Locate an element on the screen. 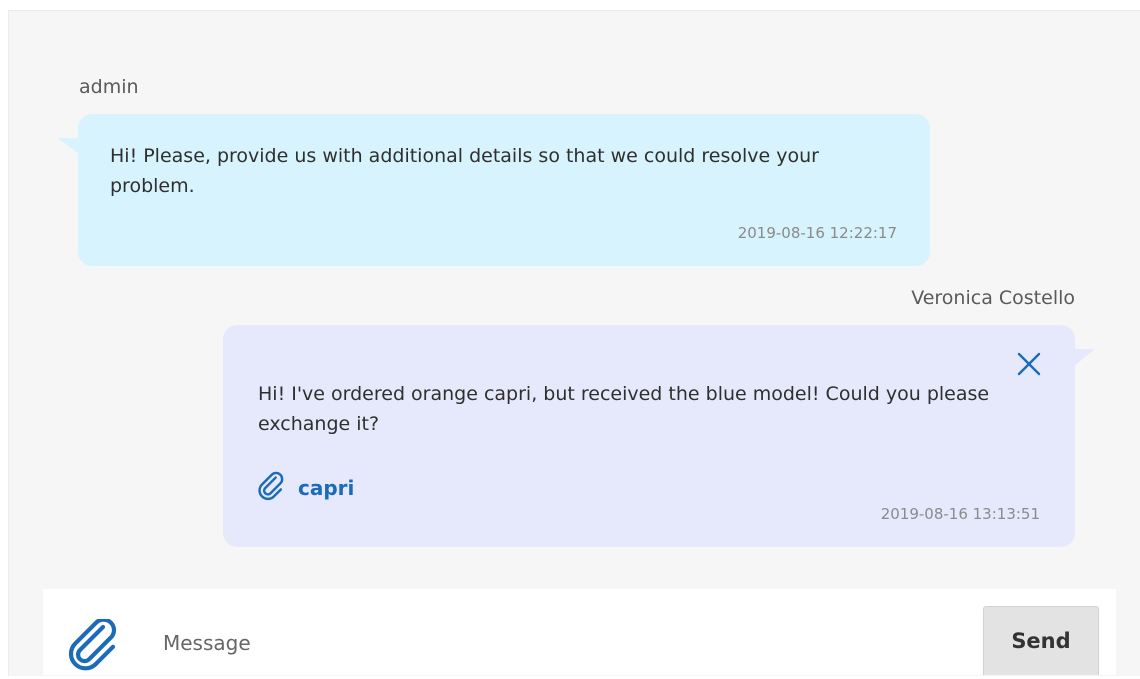  message-input is located at coordinates (563, 643).